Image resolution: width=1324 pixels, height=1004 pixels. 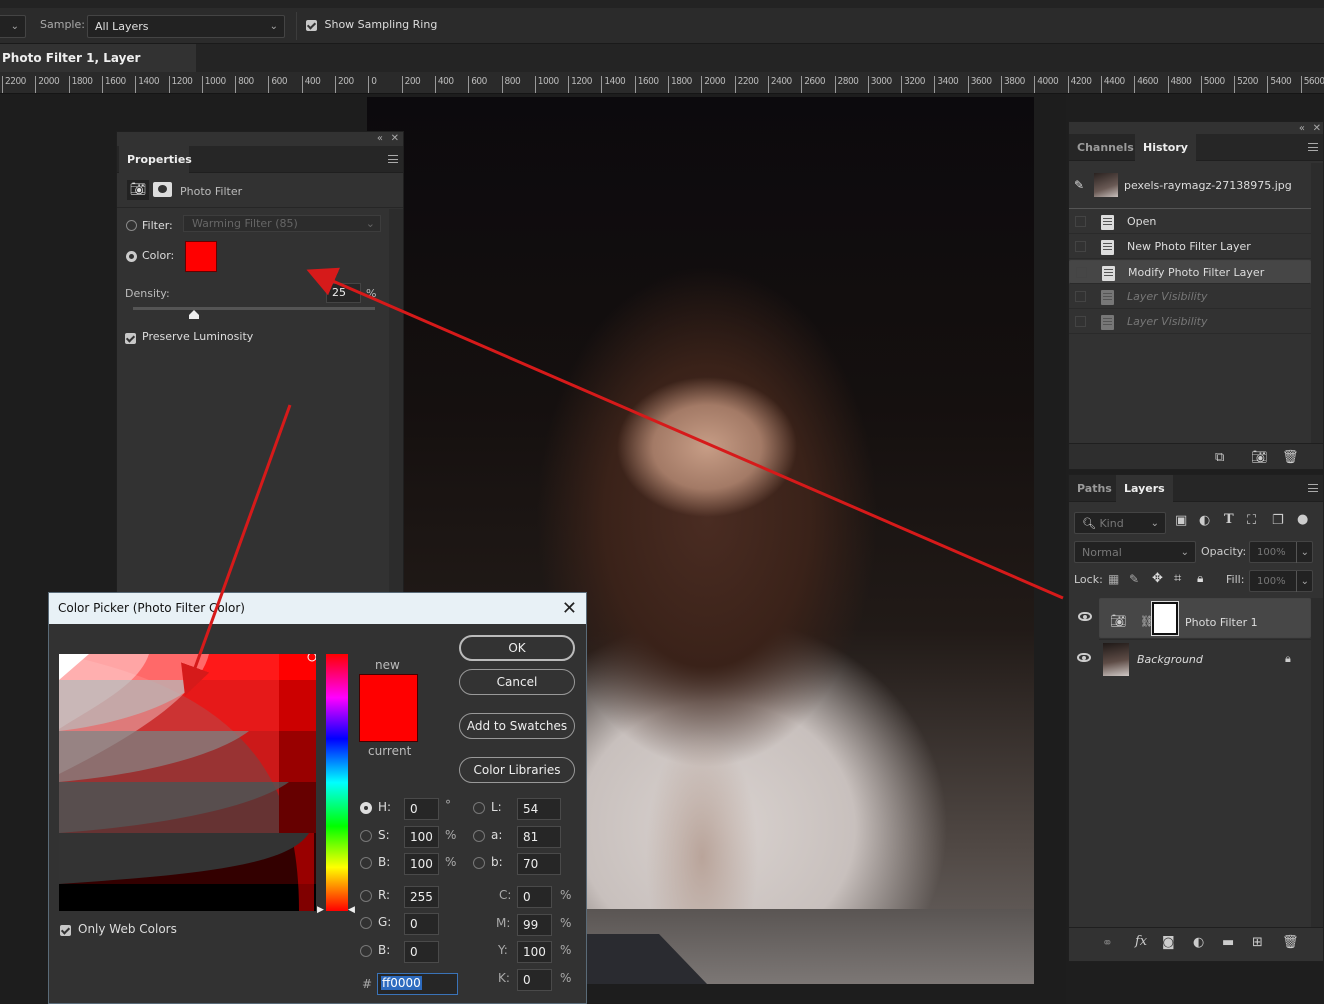 What do you see at coordinates (65, 929) in the screenshot?
I see `only-web-colors-checkbox` at bounding box center [65, 929].